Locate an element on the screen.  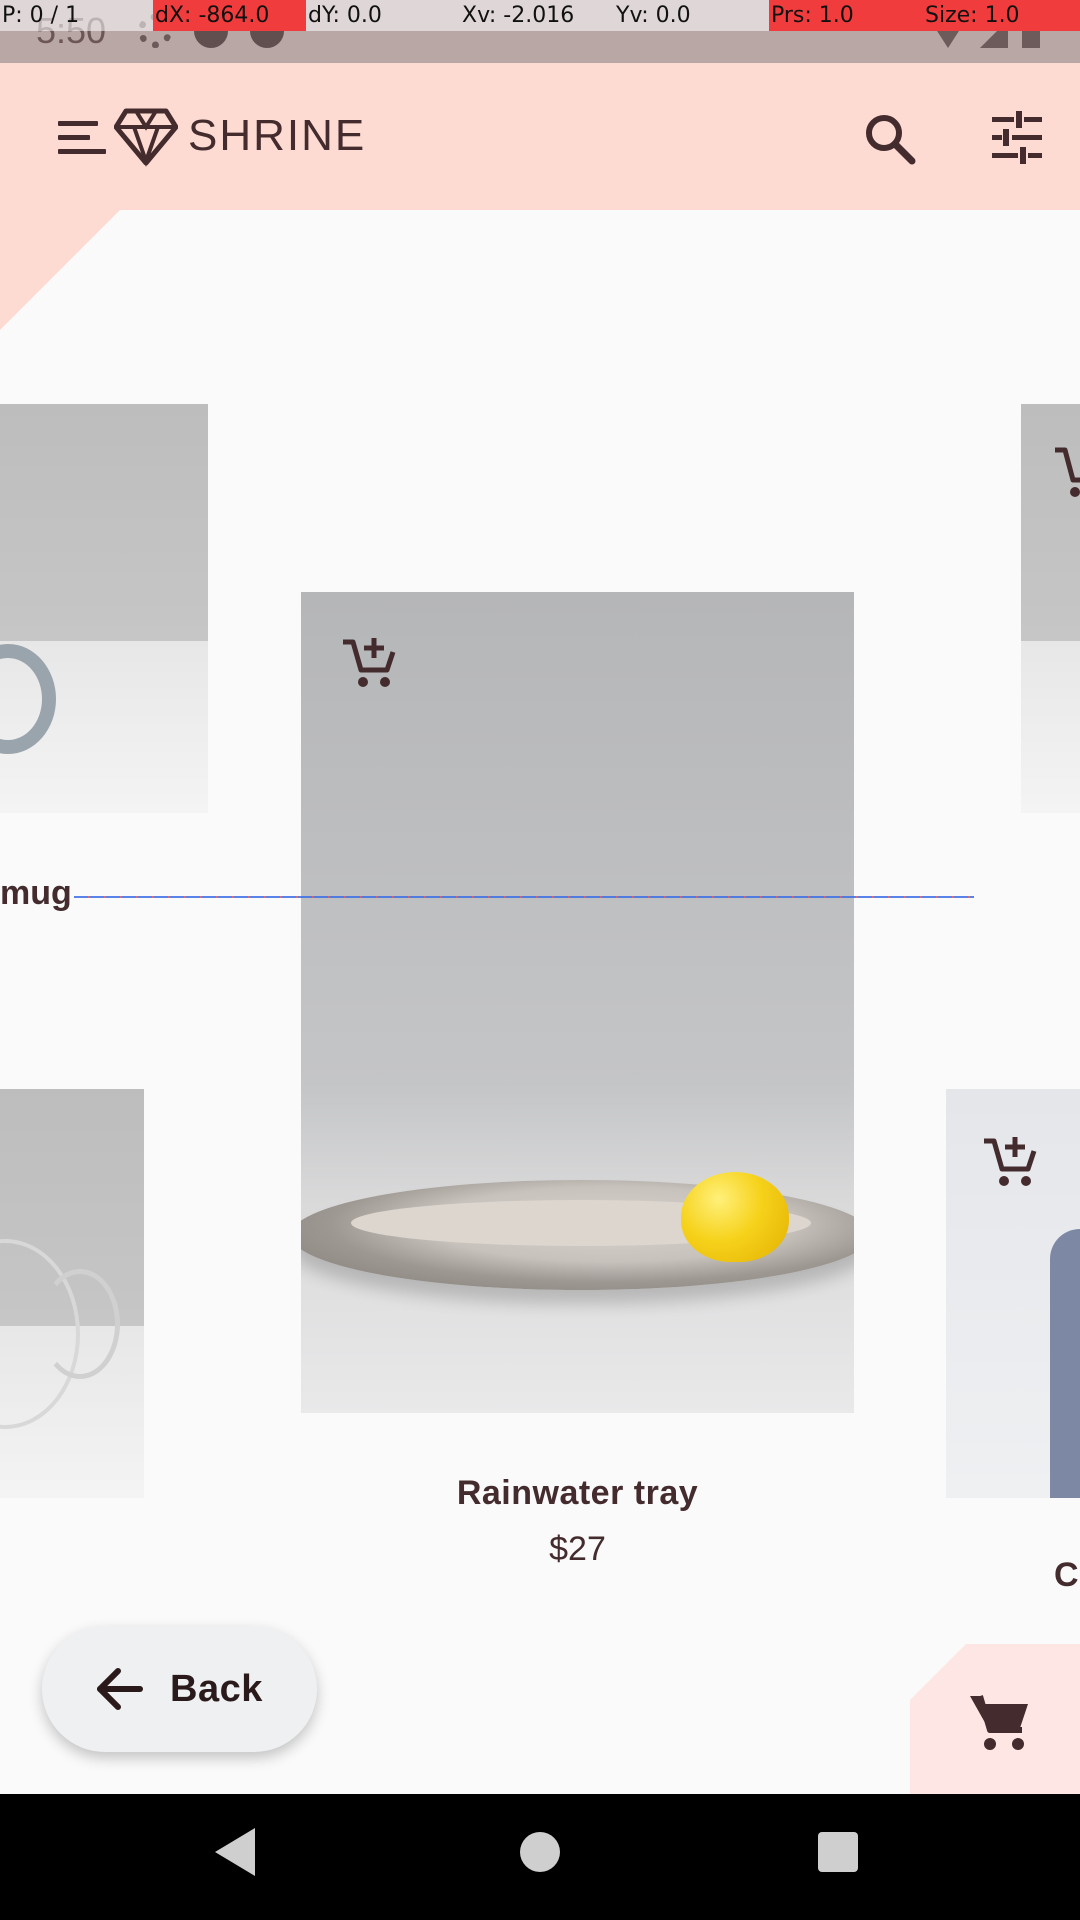
system-navigation-bar is located at coordinates (540, 1857).